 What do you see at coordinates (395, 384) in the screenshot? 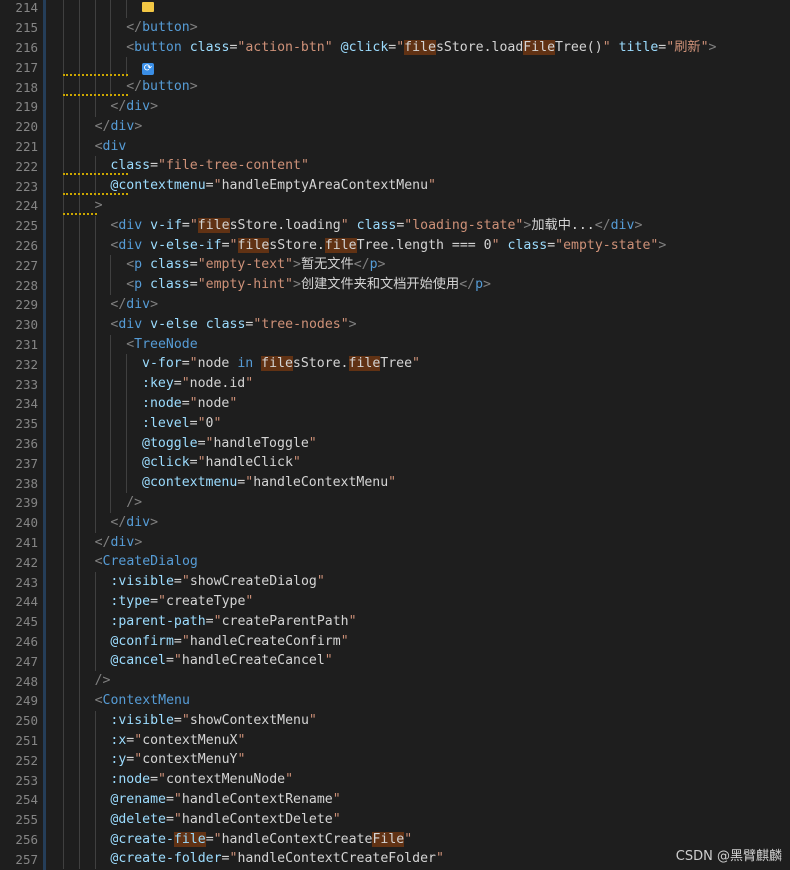
I see `code-line: 233:key="node.id"` at bounding box center [395, 384].